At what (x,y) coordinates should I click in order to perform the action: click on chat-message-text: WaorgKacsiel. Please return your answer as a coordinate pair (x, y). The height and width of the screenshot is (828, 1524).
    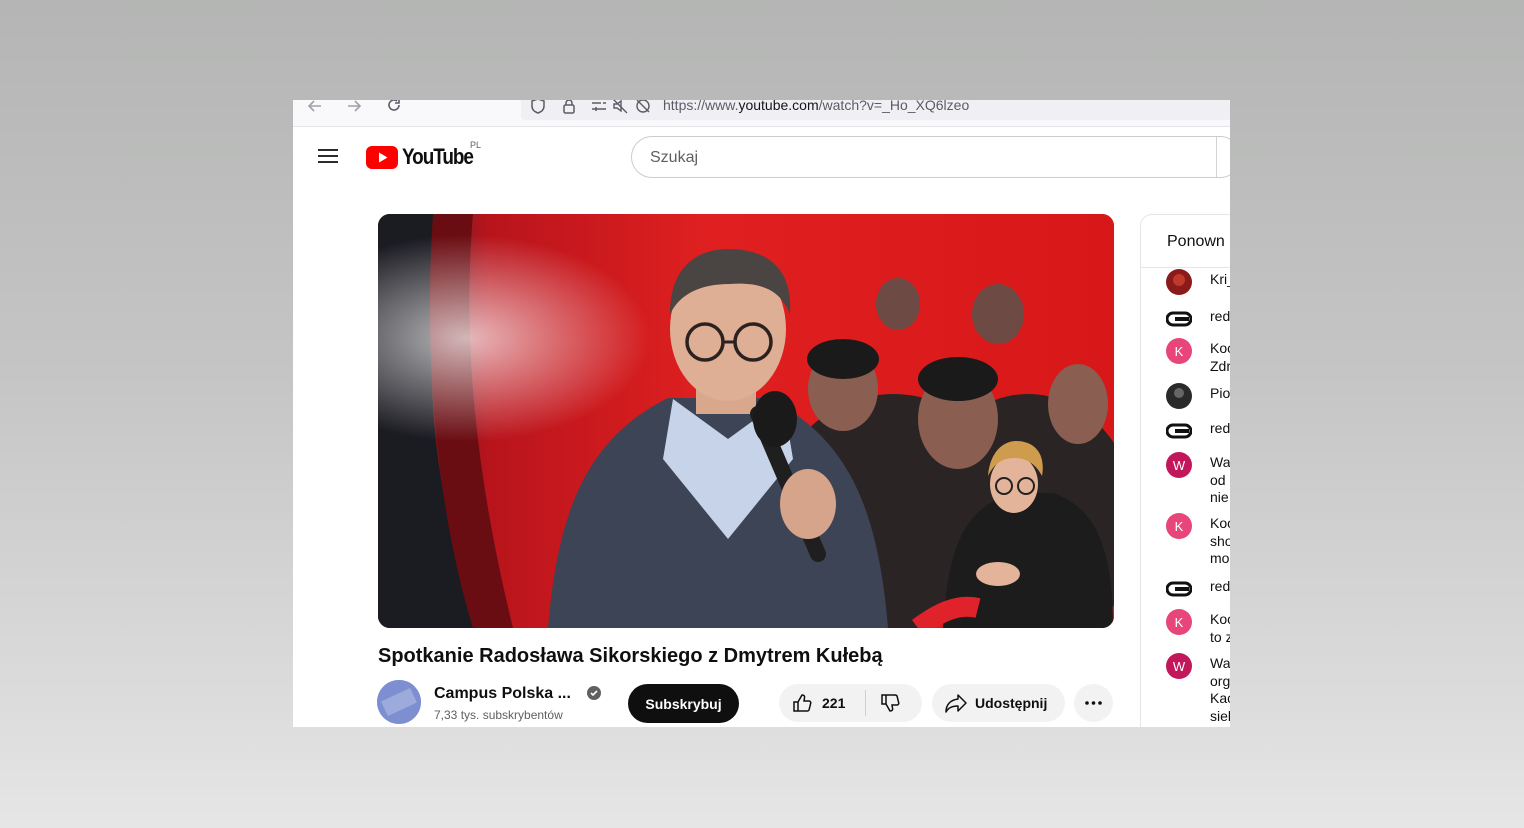
    Looking at the image, I should click on (1220, 689).